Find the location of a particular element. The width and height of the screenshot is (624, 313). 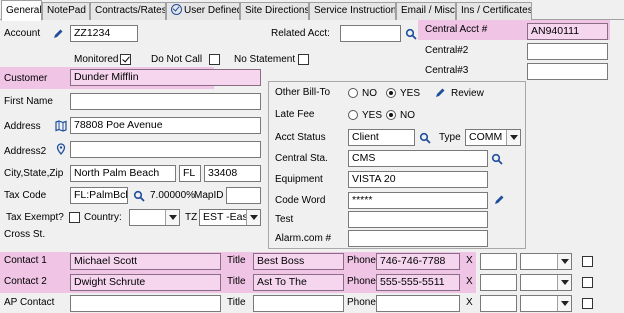

other-bill-to-no-radio is located at coordinates (353, 93).